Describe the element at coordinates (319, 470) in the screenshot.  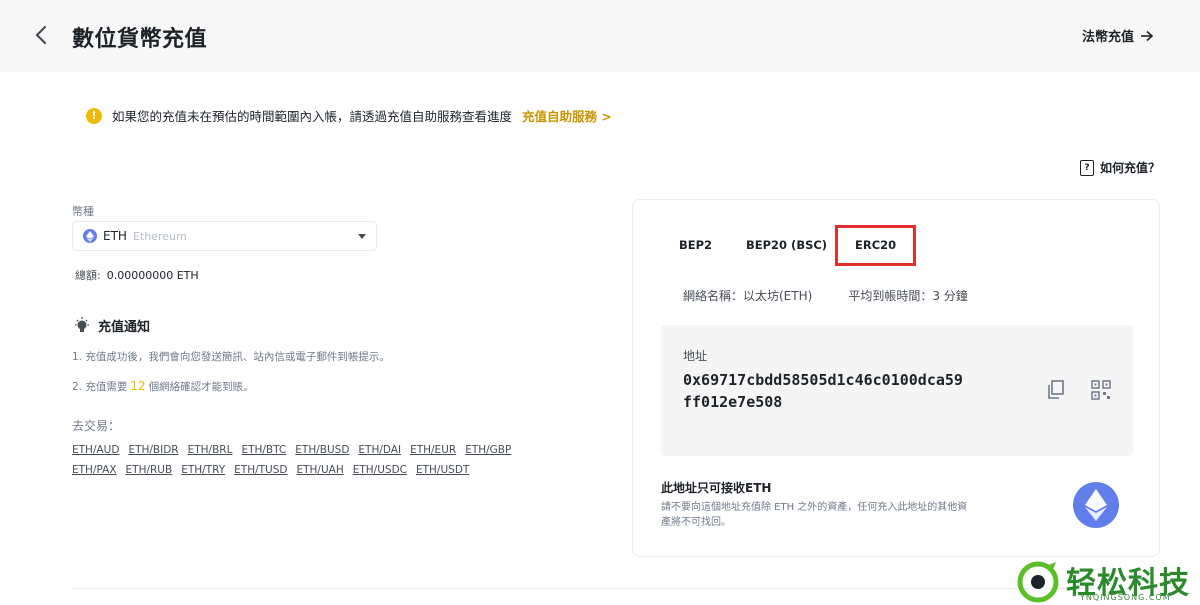
I see `trading-pair-link: ETH/UAH` at that location.